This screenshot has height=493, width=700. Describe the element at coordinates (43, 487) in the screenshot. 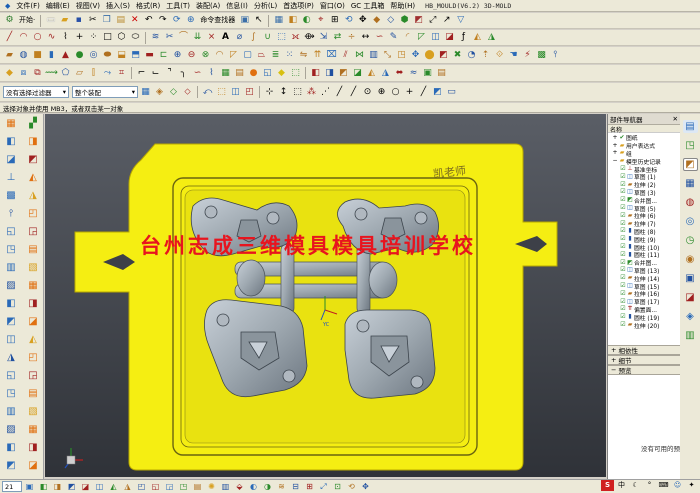

I see `view-front-icon: ◧` at that location.